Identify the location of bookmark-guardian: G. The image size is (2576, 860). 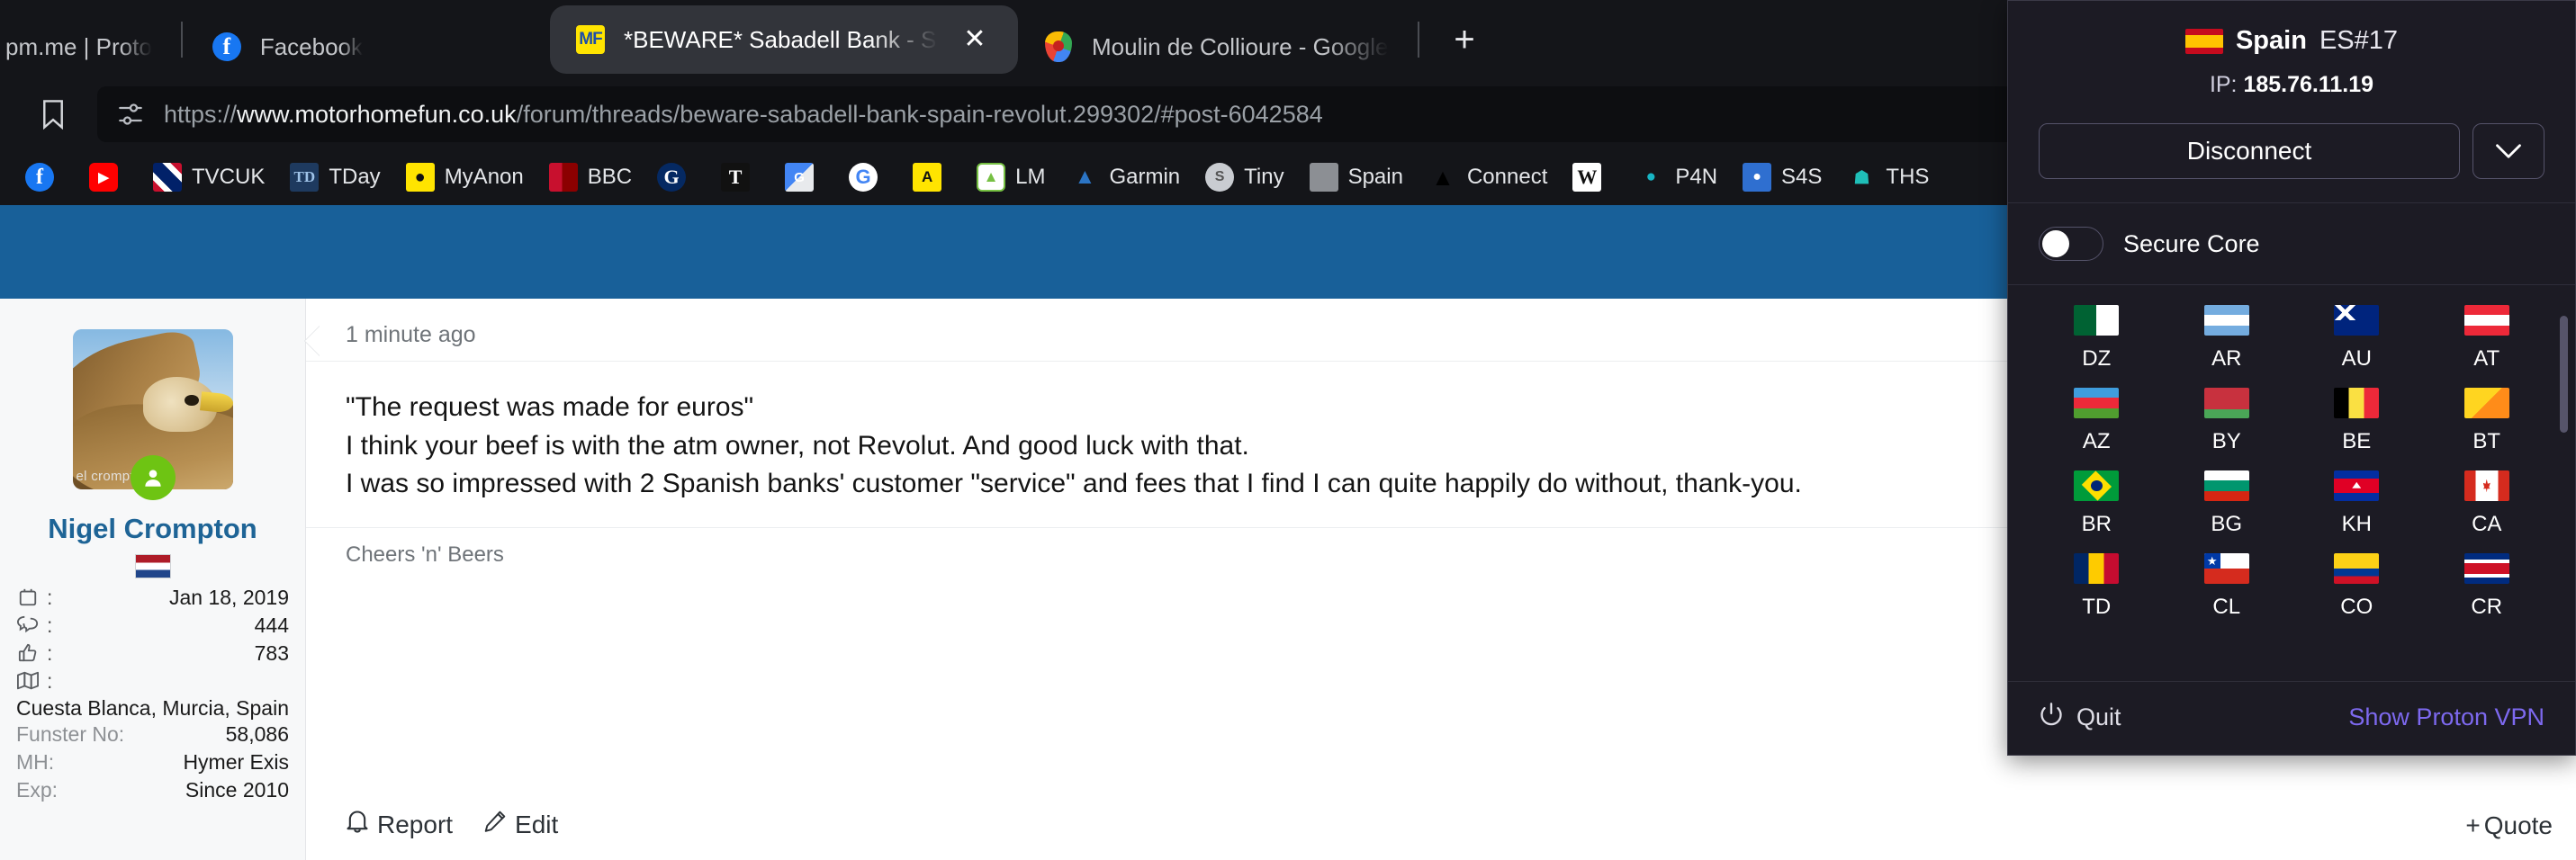
(676, 177).